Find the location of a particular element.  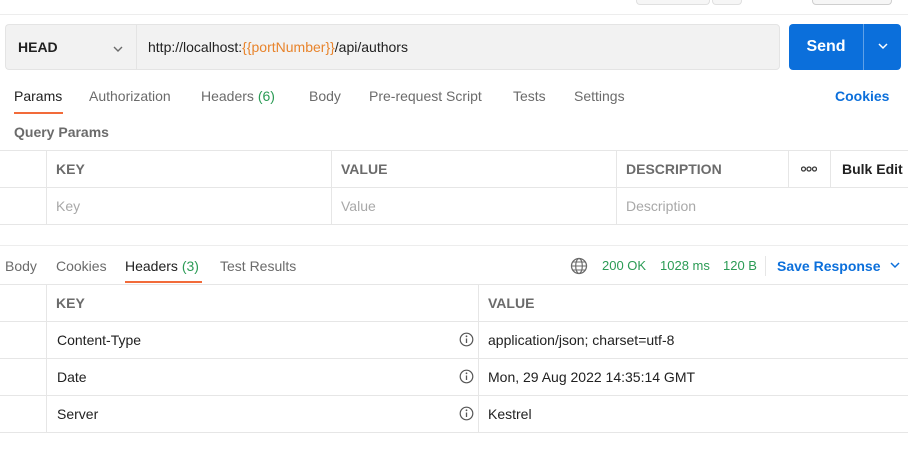

table-header-row: KEY VALUE DESCRIPTION Bulk Edit is located at coordinates (454, 169).